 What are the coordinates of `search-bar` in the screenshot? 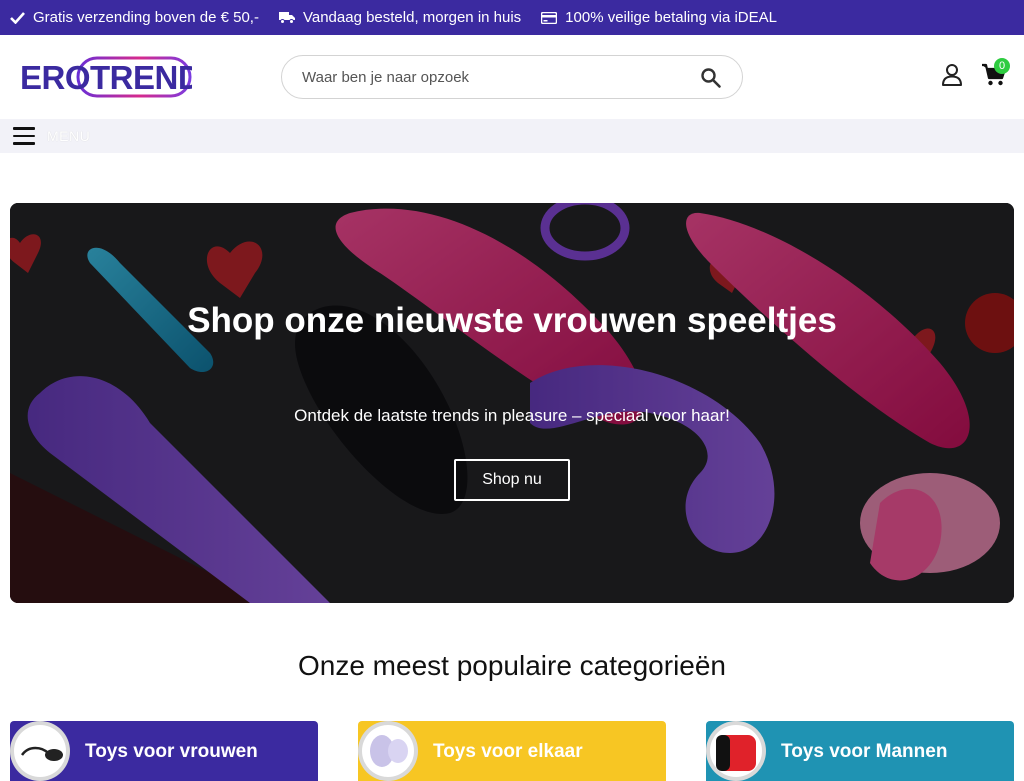 It's located at (512, 77).